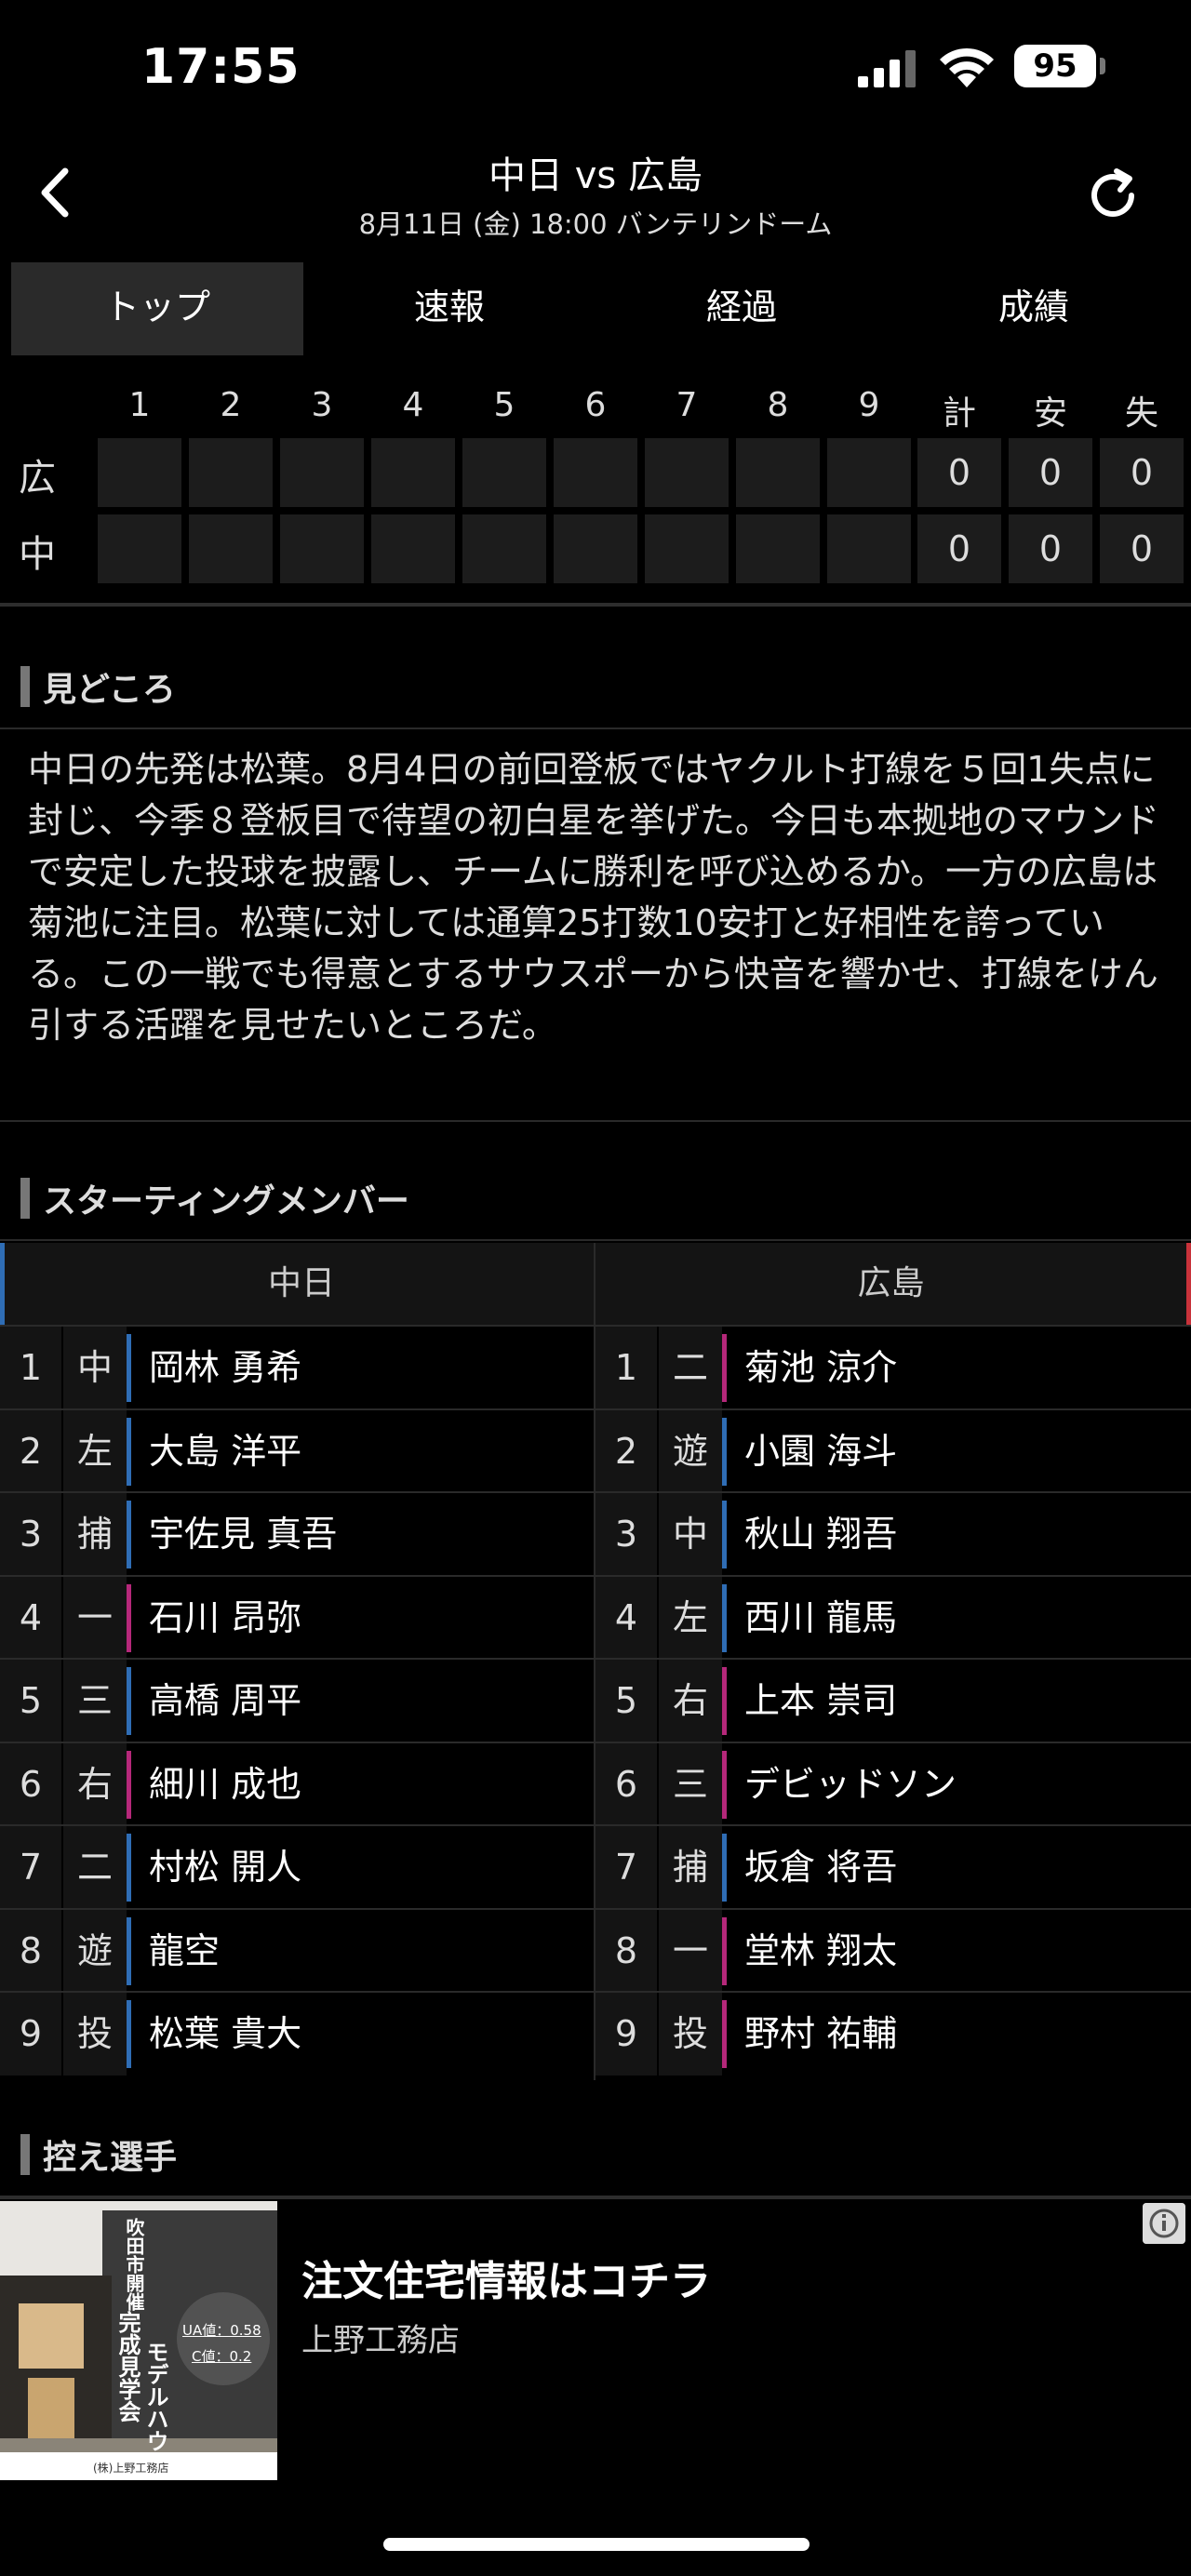  I want to click on batting-order: 1, so click(626, 1368).